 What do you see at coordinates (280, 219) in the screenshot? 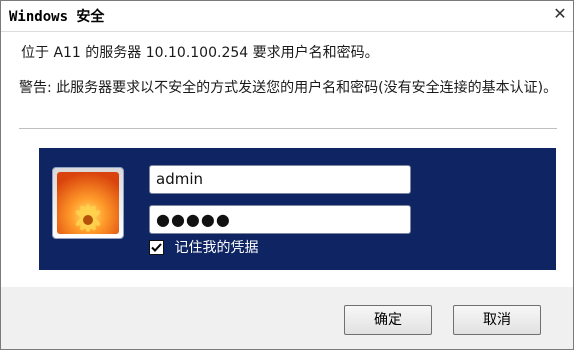
I see `password-field: ●●●●●` at bounding box center [280, 219].